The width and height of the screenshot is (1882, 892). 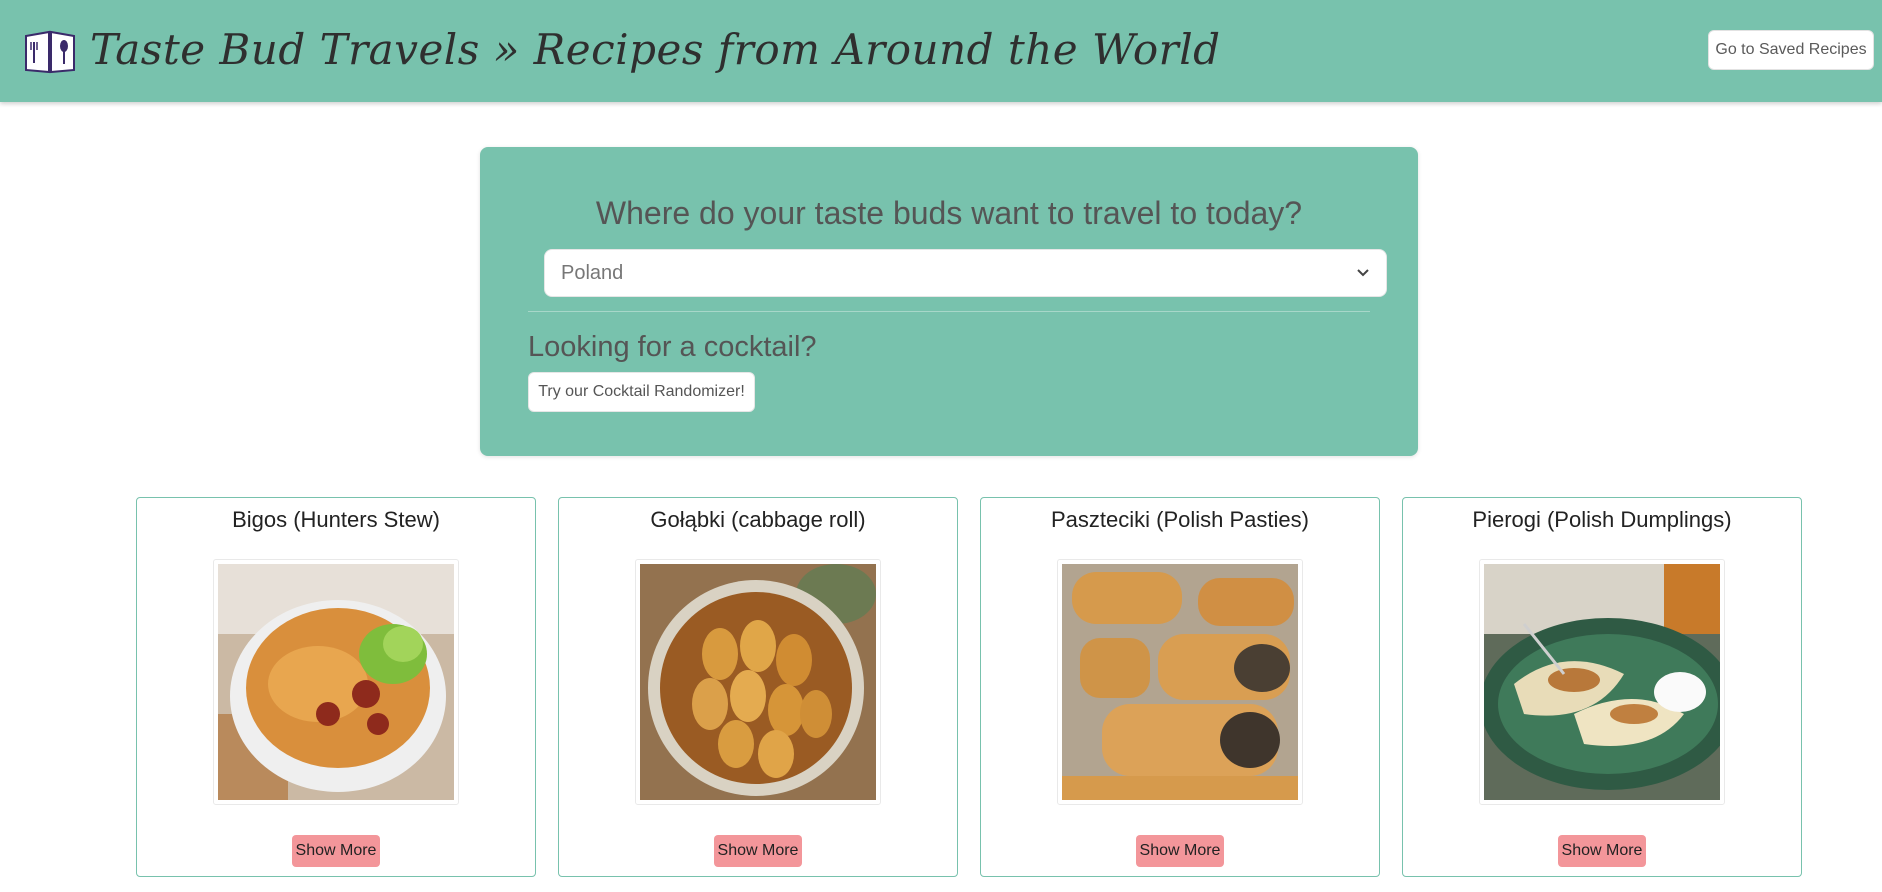 What do you see at coordinates (758, 682) in the screenshot?
I see `golabki-photo` at bounding box center [758, 682].